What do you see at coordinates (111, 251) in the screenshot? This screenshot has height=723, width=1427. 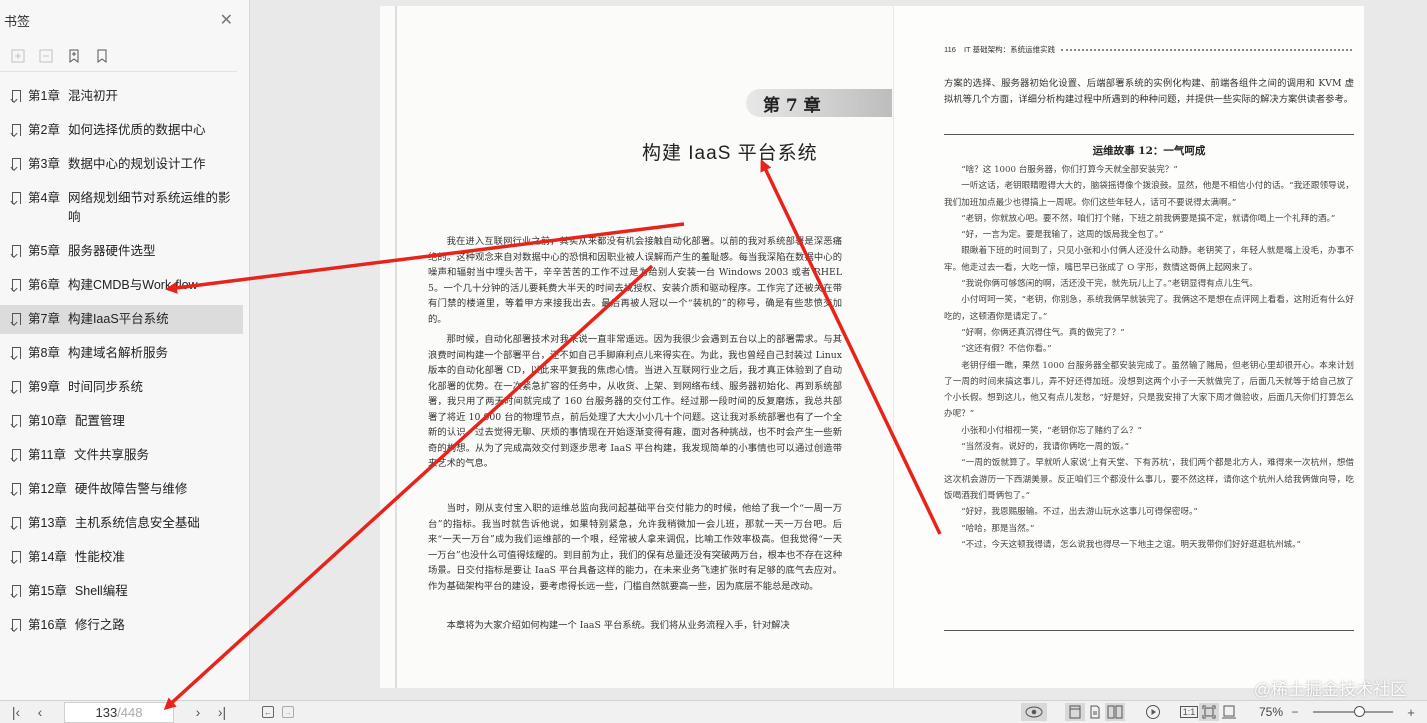 I see `bookmark-title: 服务器硬件选型` at bounding box center [111, 251].